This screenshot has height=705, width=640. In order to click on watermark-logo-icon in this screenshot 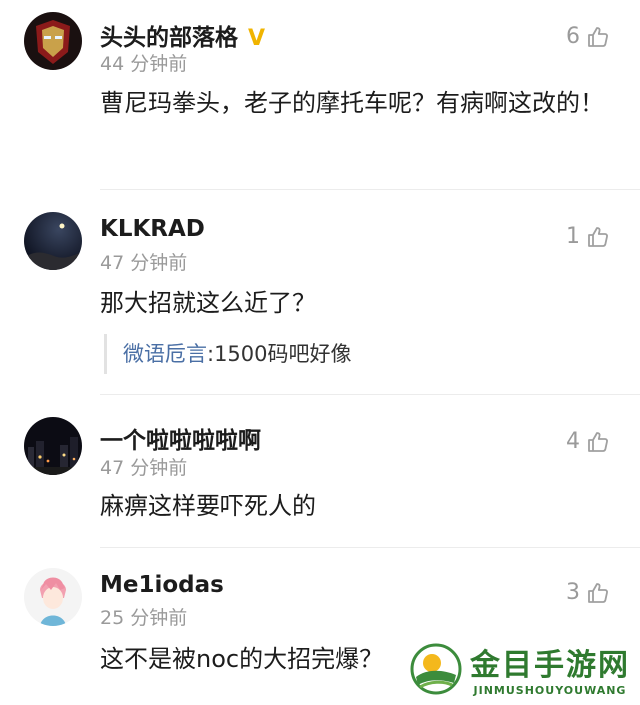, I will do `click(436, 668)`.